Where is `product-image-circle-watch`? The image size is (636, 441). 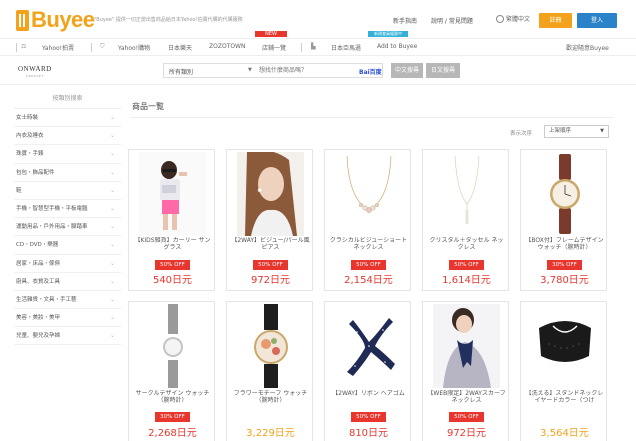
product-image-circle-watch is located at coordinates (172, 346).